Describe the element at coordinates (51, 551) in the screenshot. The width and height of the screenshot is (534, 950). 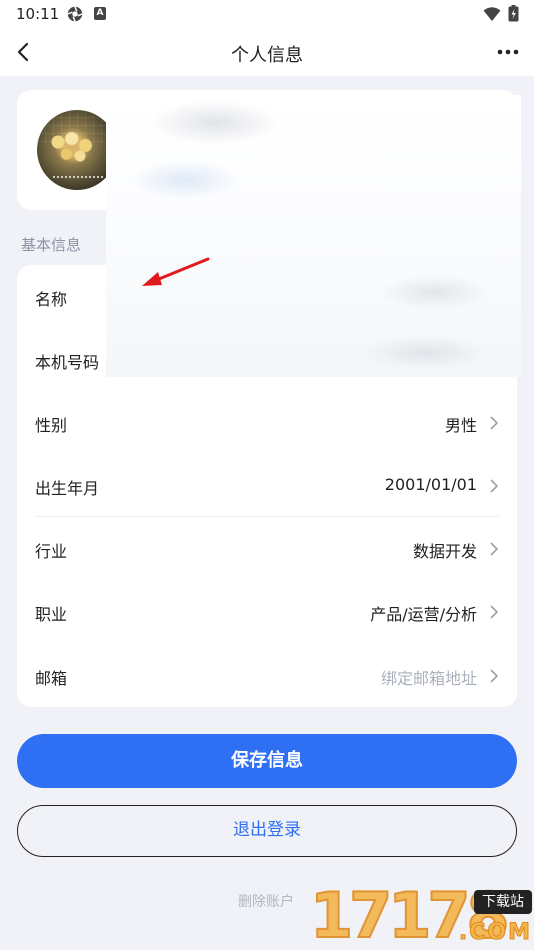
I see `info-row-label: 行业` at that location.